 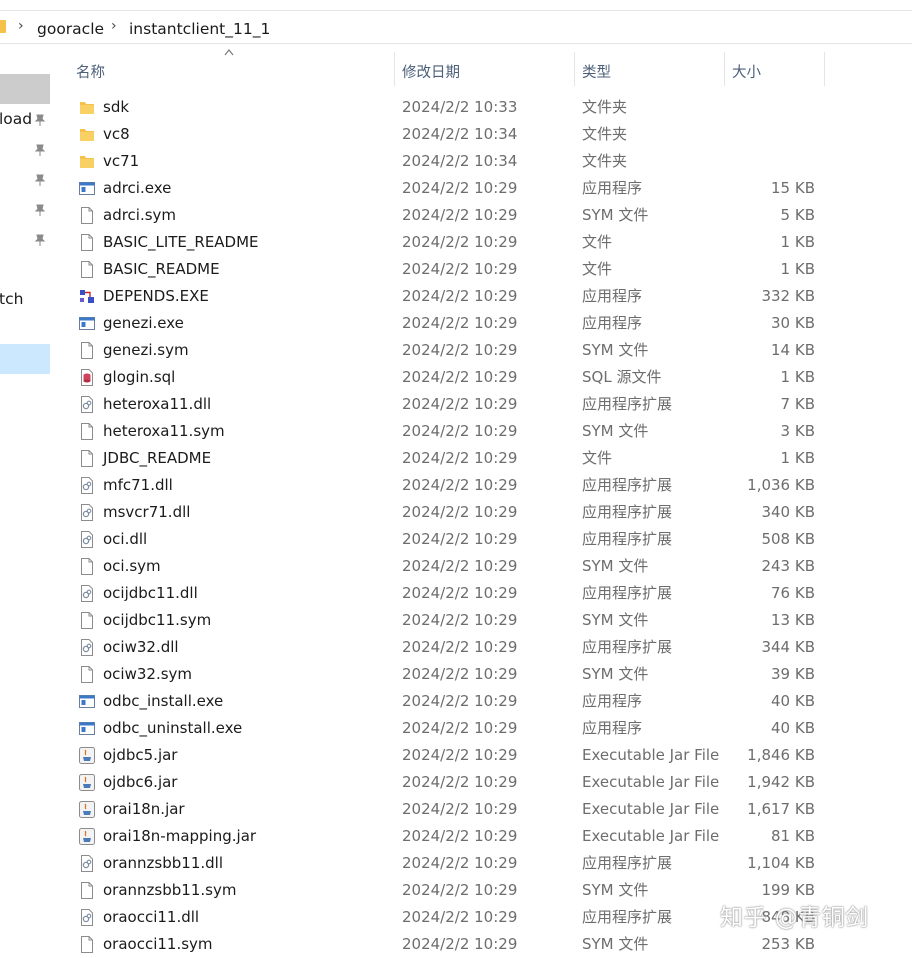 I want to click on column-header: 名称 修改日期 类型 大小, so click(x=481, y=69).